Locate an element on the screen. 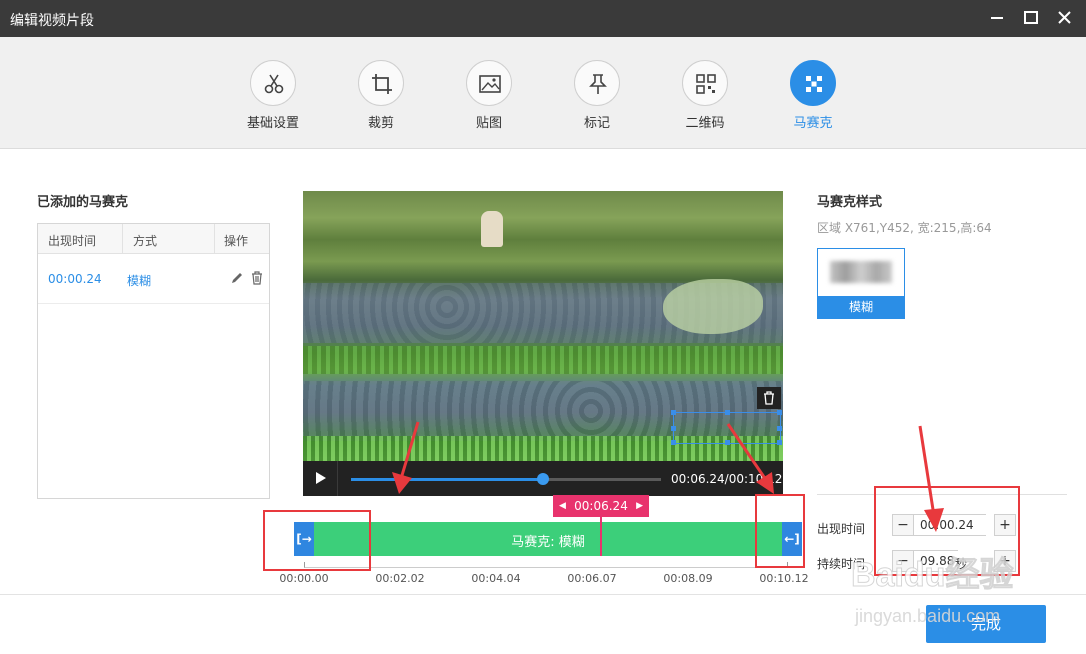  mosaic-region-selection is located at coordinates (726, 427).